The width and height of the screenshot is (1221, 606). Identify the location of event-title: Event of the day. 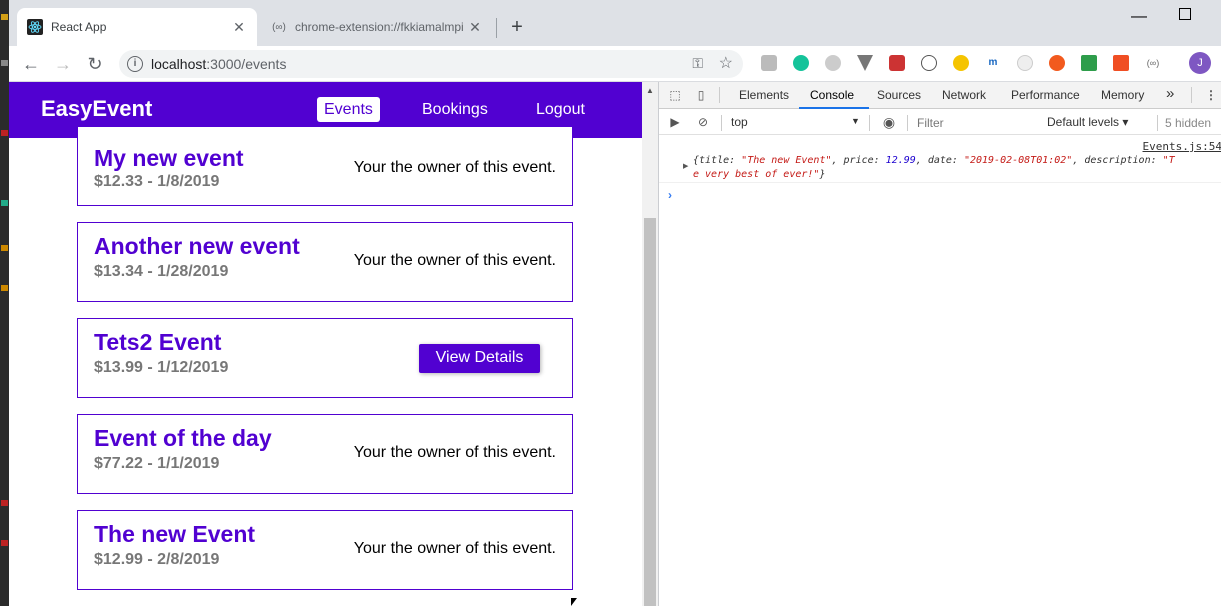
(183, 438).